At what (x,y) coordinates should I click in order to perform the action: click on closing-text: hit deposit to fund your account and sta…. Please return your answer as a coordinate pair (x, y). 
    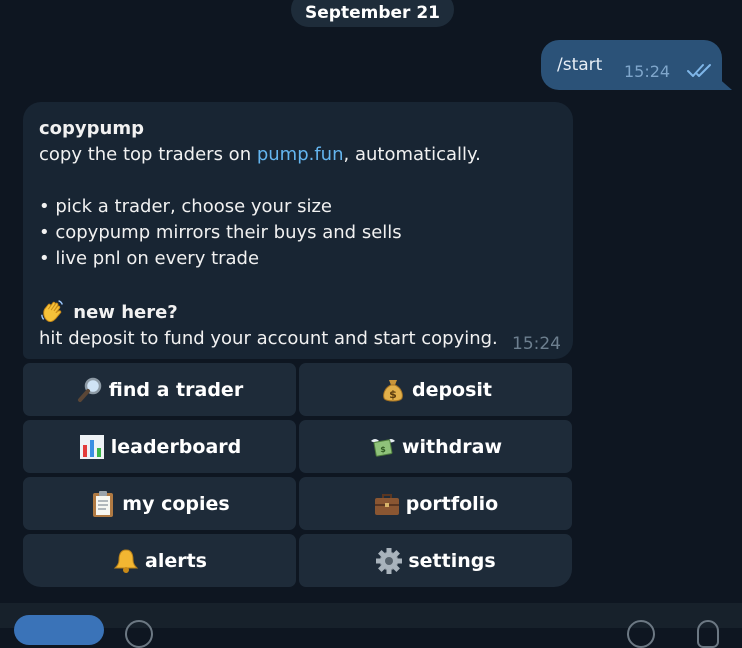
    Looking at the image, I should click on (268, 338).